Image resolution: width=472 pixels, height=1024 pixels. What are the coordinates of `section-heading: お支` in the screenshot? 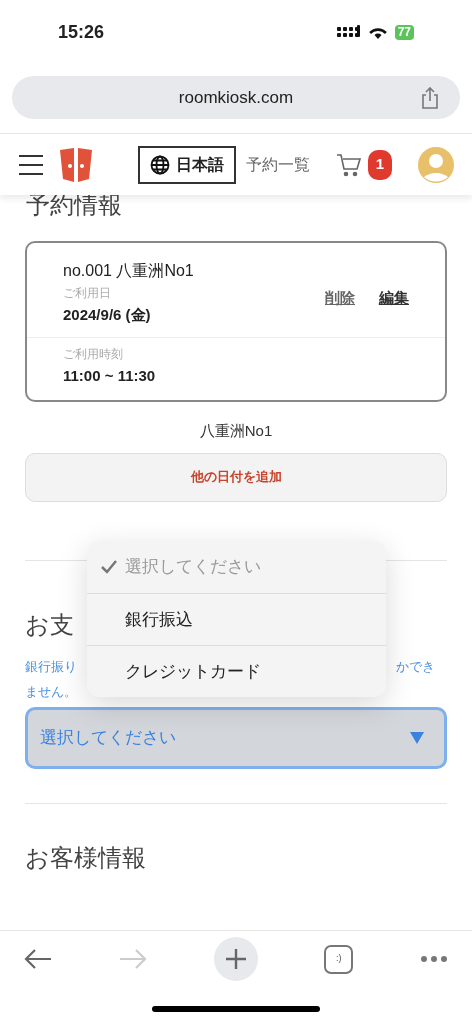 It's located at (49, 624).